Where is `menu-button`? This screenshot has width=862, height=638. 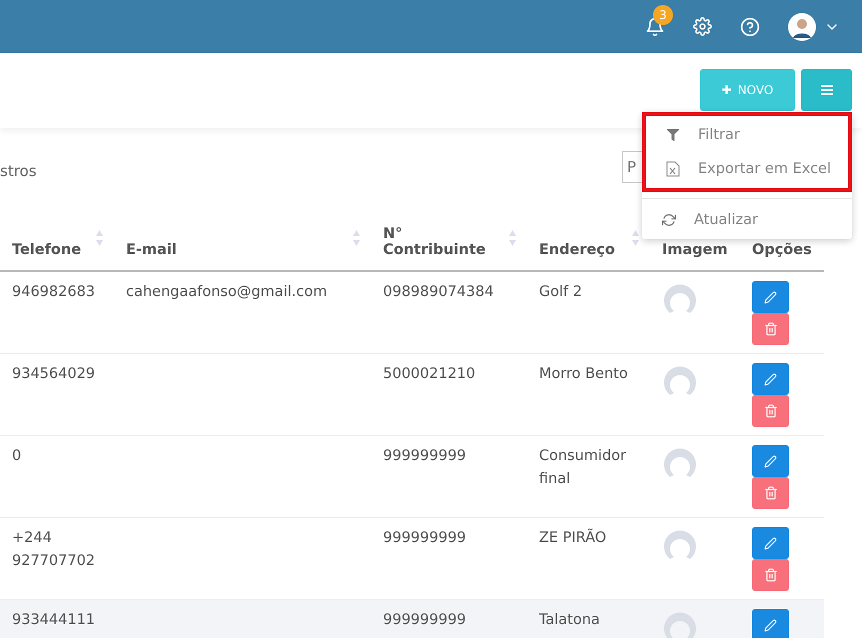 menu-button is located at coordinates (826, 89).